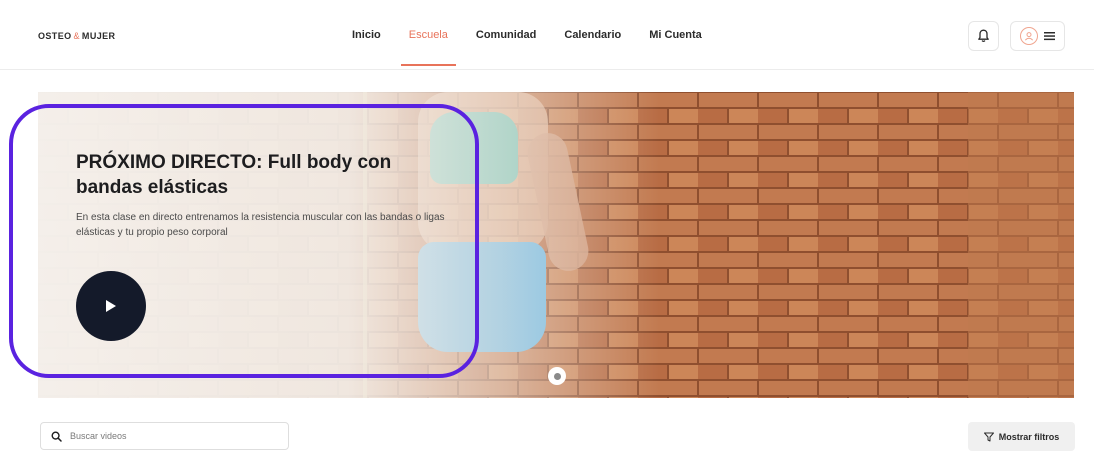  I want to click on notifications-button, so click(983, 36).